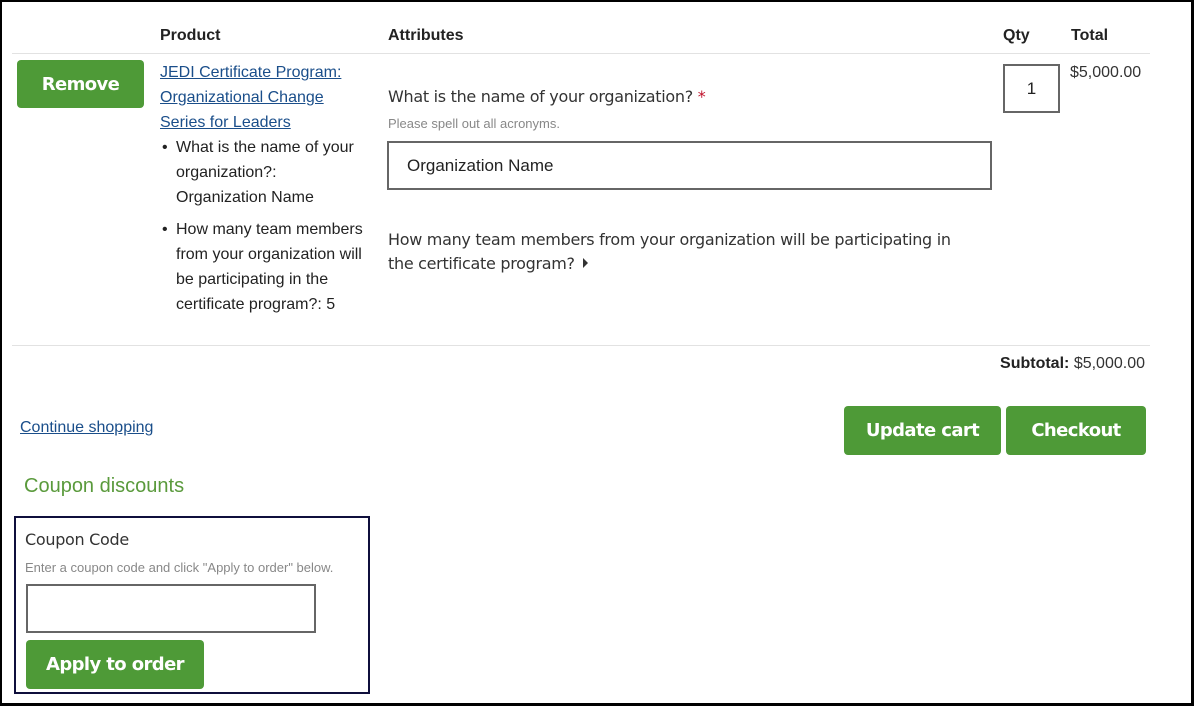 Image resolution: width=1194 pixels, height=706 pixels. I want to click on update-cart-button: Update cart, so click(922, 430).